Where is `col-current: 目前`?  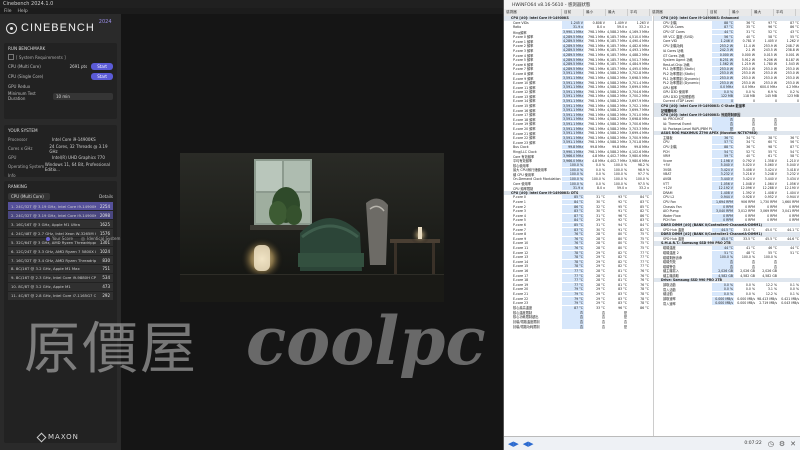
col-current: 目前 is located at coordinates (573, 12).